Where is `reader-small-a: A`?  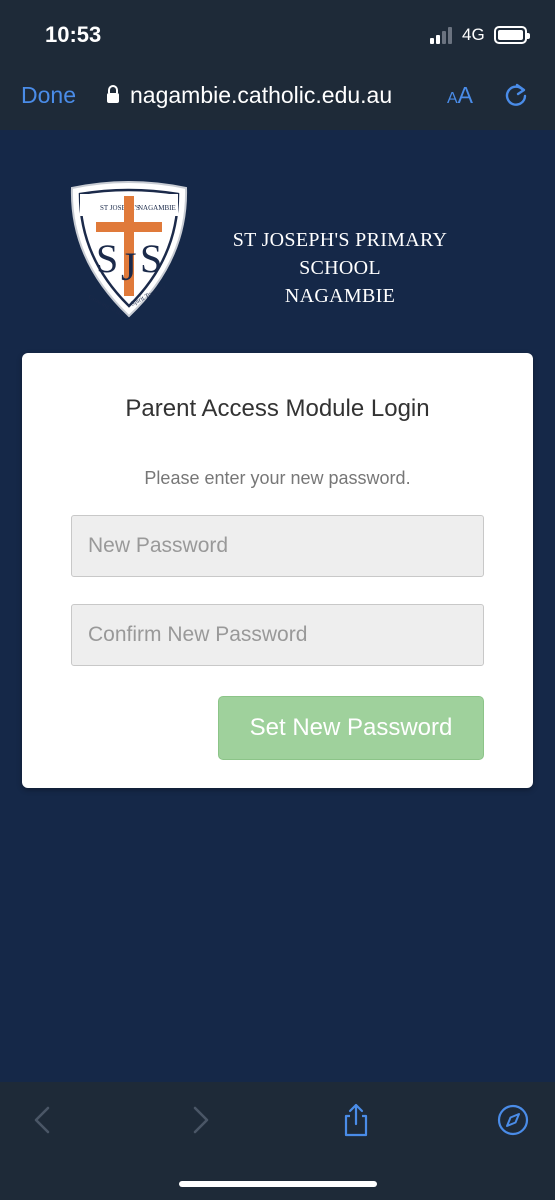 reader-small-a: A is located at coordinates (452, 98).